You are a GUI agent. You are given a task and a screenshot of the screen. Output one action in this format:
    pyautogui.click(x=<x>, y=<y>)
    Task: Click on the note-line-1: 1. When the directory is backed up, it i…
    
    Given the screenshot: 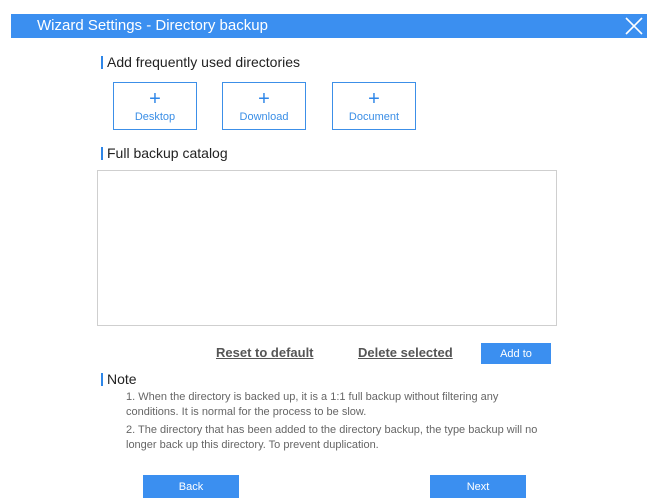 What is the action you would take?
    pyautogui.click(x=312, y=404)
    